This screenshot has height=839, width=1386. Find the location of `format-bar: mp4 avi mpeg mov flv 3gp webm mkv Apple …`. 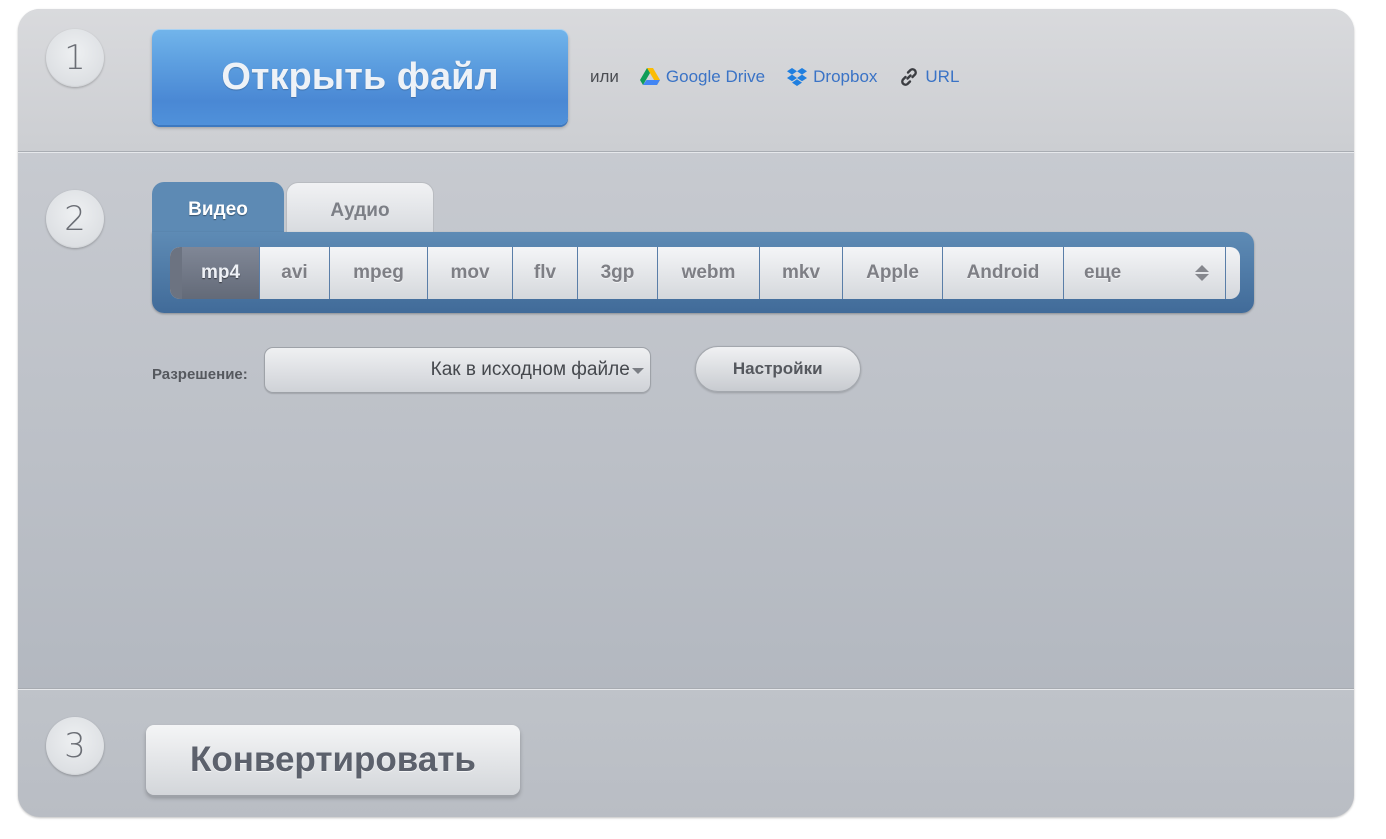

format-bar: mp4 avi mpeg mov flv 3gp webm mkv Apple … is located at coordinates (705, 273).